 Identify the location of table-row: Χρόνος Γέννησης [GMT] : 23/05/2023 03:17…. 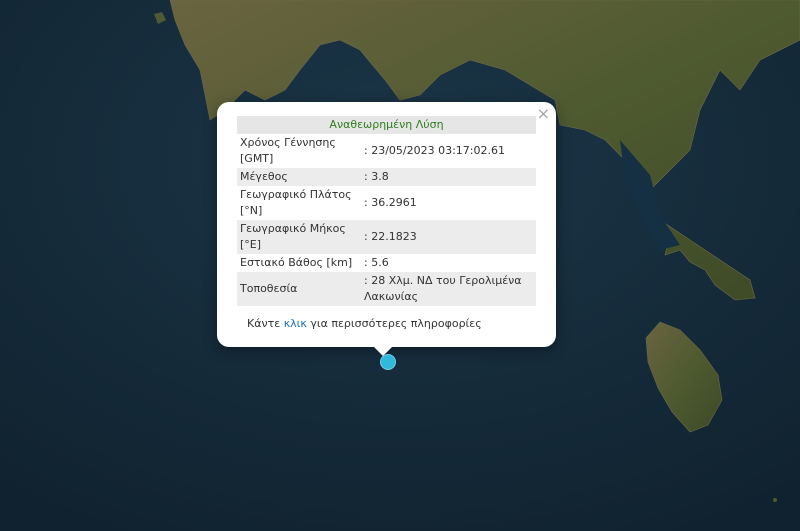
(386, 151).